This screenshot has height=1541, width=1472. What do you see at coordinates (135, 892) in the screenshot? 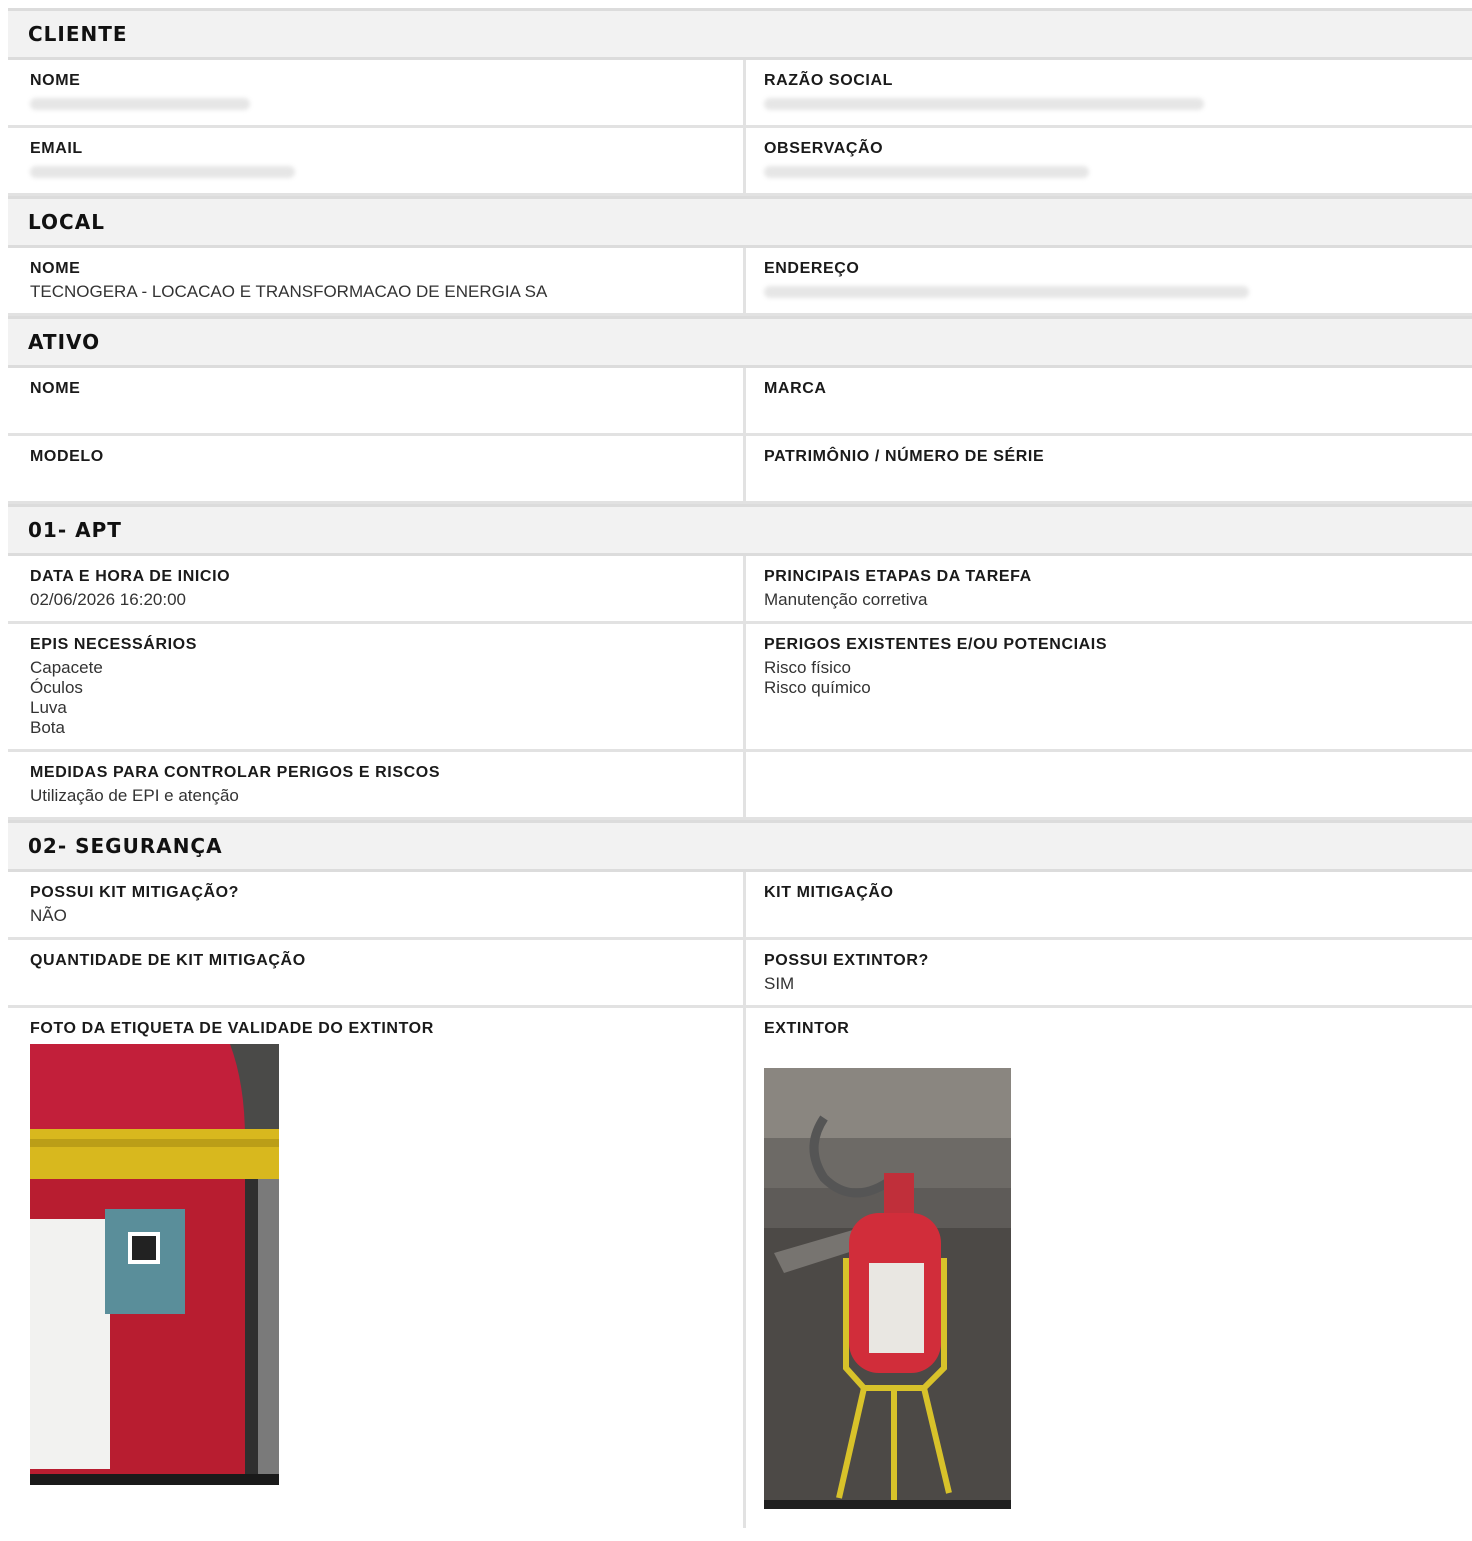
I see `field-label: POSSUI KIT MITIGAÇÃO?` at bounding box center [135, 892].